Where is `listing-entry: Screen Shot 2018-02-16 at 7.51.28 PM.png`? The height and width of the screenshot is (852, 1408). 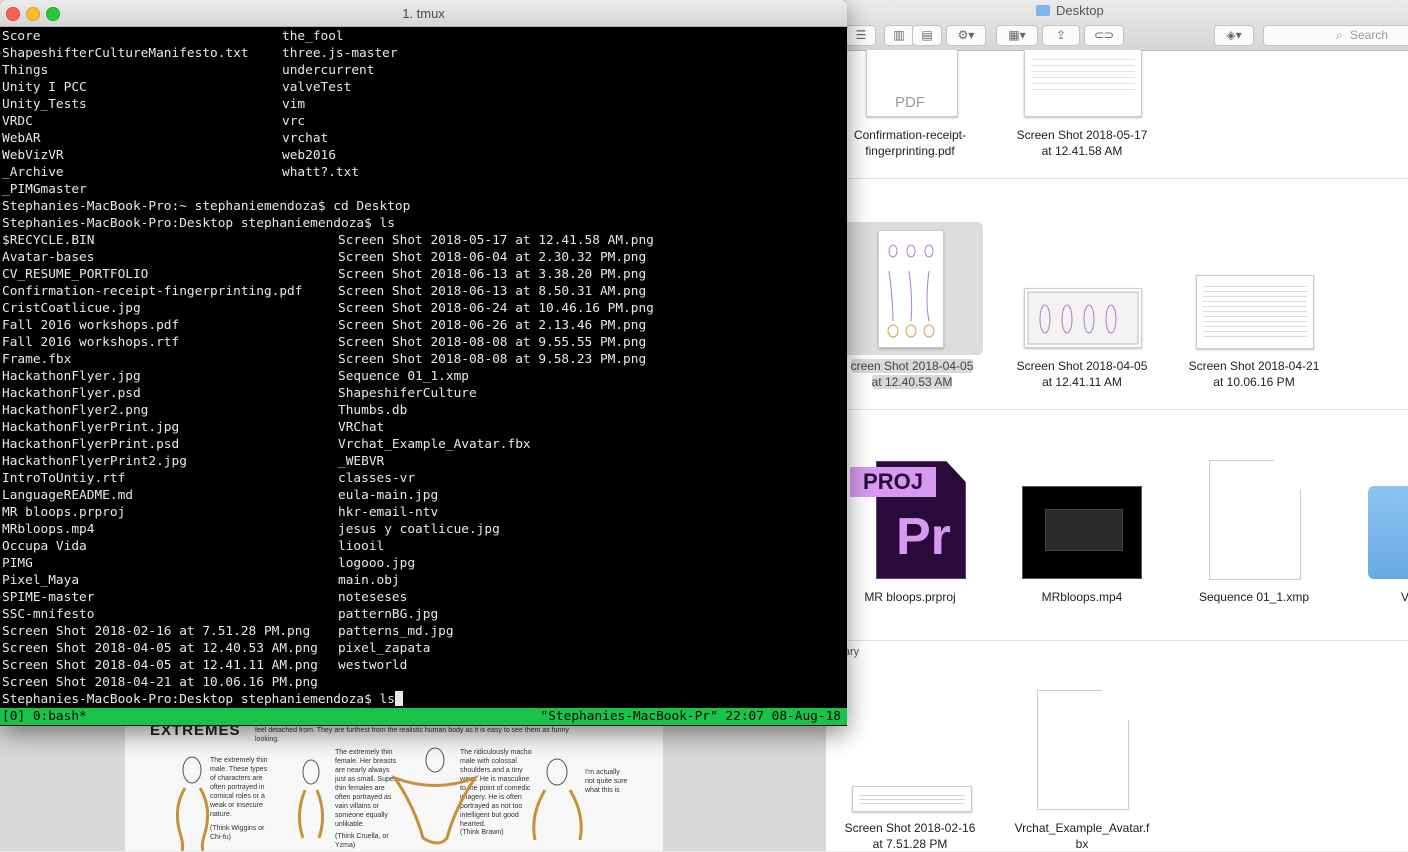 listing-entry: Screen Shot 2018-02-16 at 7.51.28 PM.png is located at coordinates (156, 631).